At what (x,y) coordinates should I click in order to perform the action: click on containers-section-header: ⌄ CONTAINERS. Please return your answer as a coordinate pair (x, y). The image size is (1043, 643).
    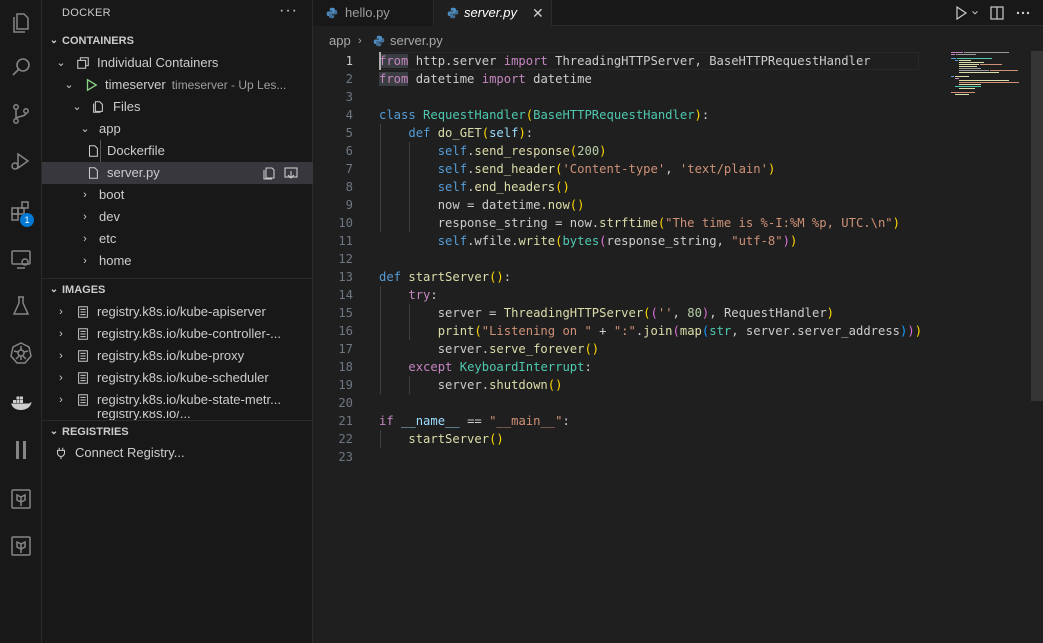
    Looking at the image, I should click on (177, 41).